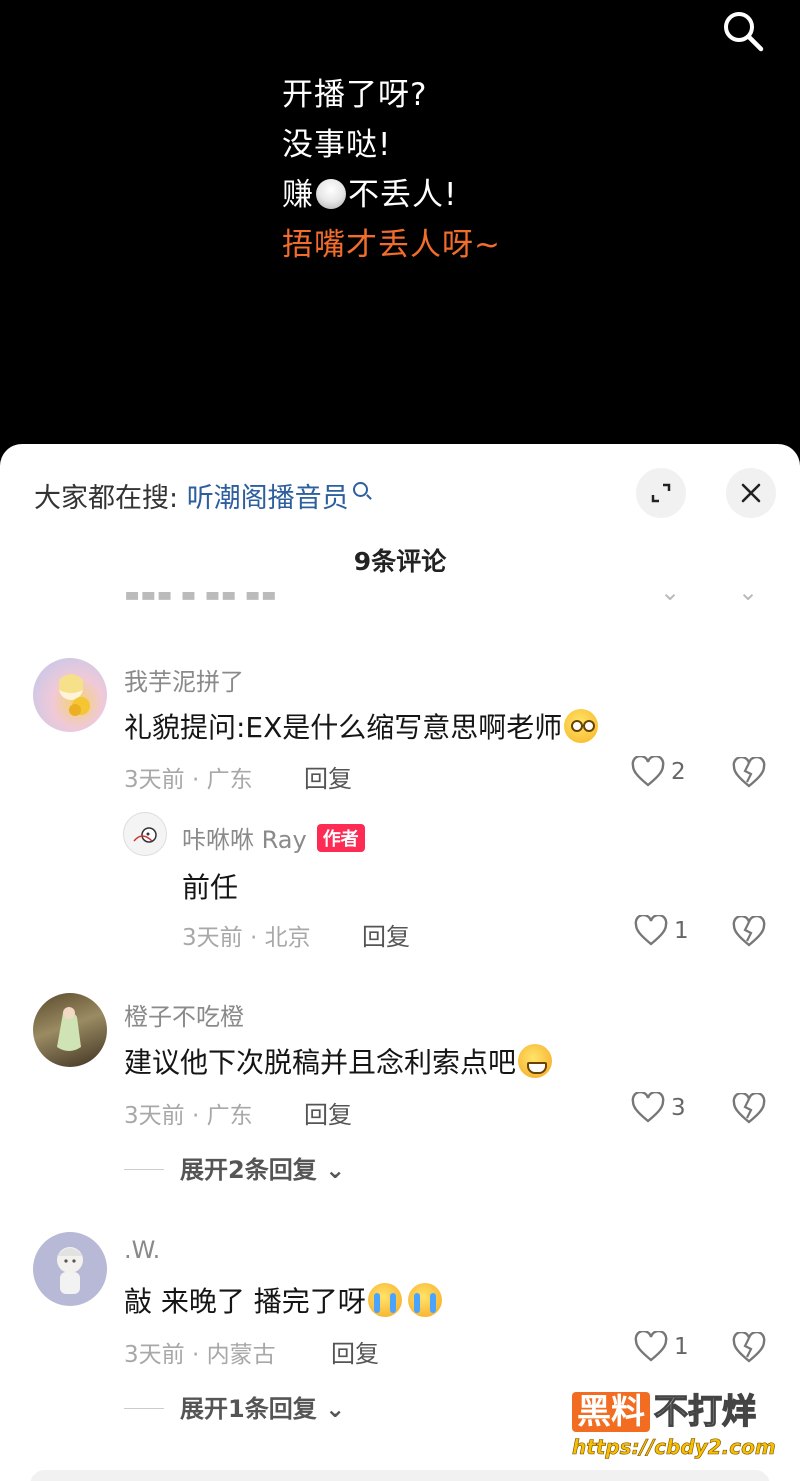 The image size is (800, 1481). I want to click on video-caption: 开播了呀? 没事哒! 赚不丢人! 捂嘴才丢人呀~, so click(391, 170).